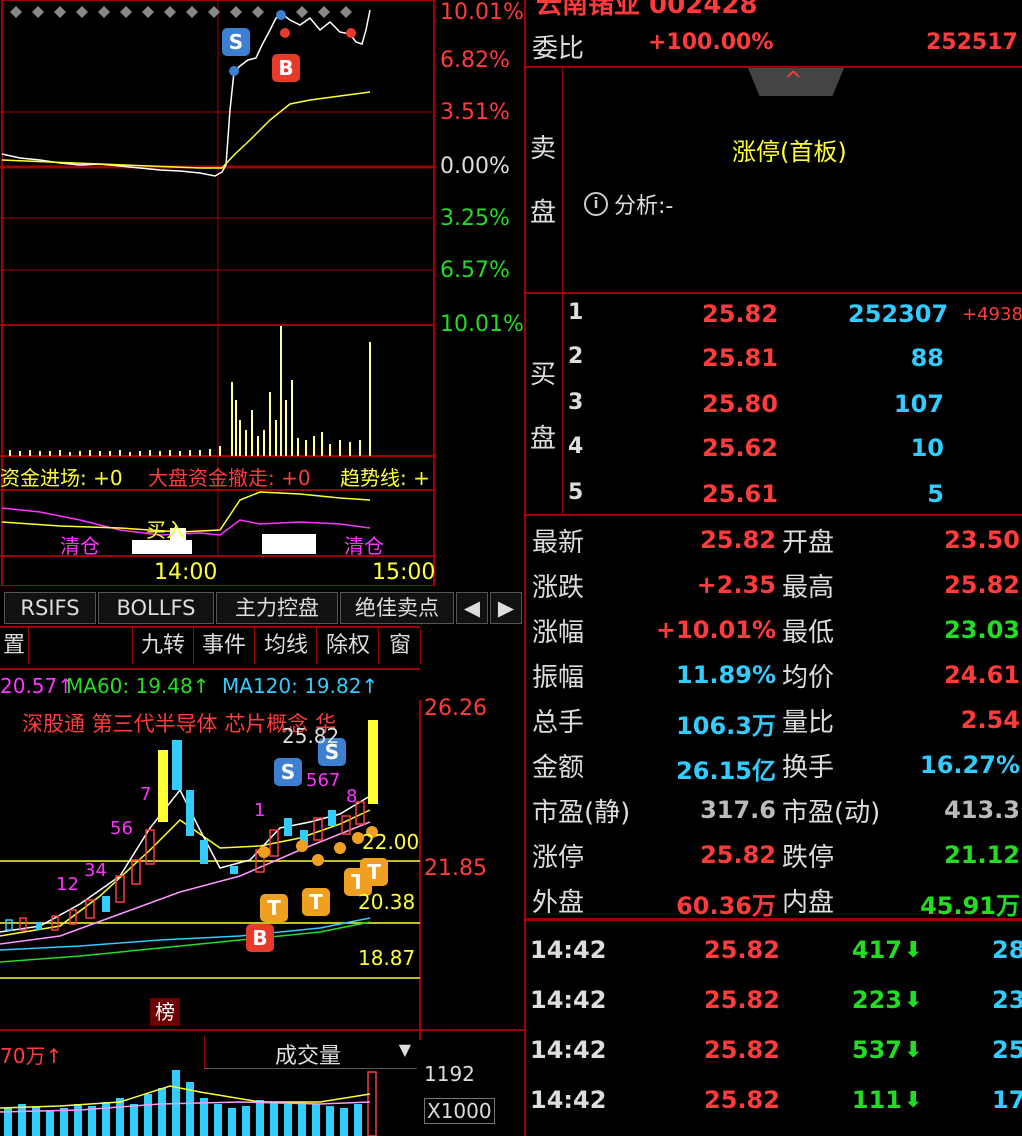 The height and width of the screenshot is (1136, 1022). What do you see at coordinates (982, 675) in the screenshot?
I see `stat-value: 24.61` at bounding box center [982, 675].